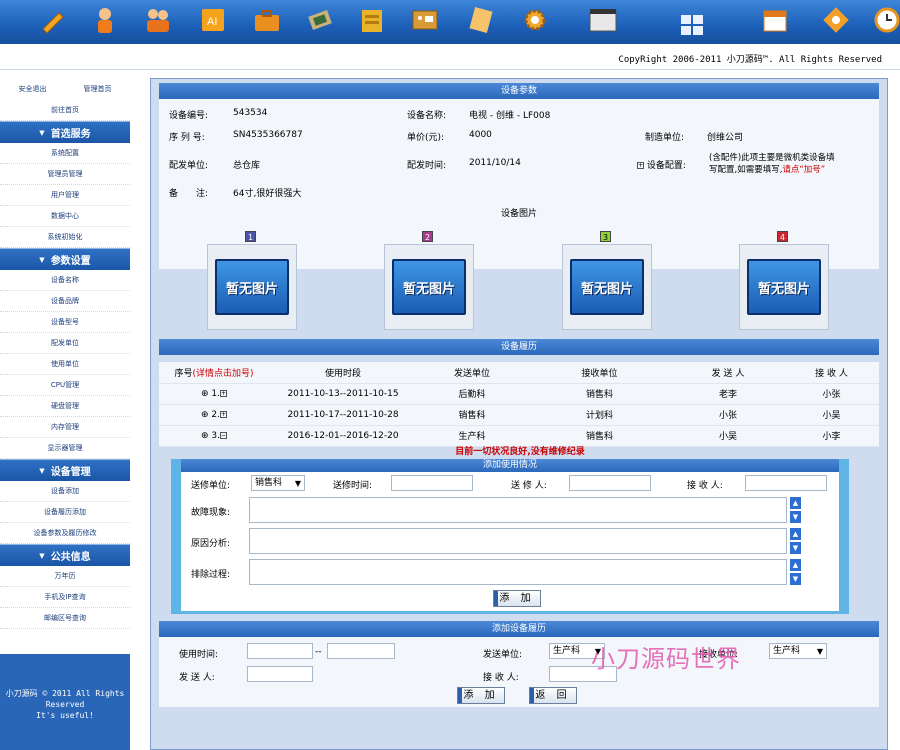  Describe the element at coordinates (432, 483) in the screenshot. I see `repair-time-input` at that location.